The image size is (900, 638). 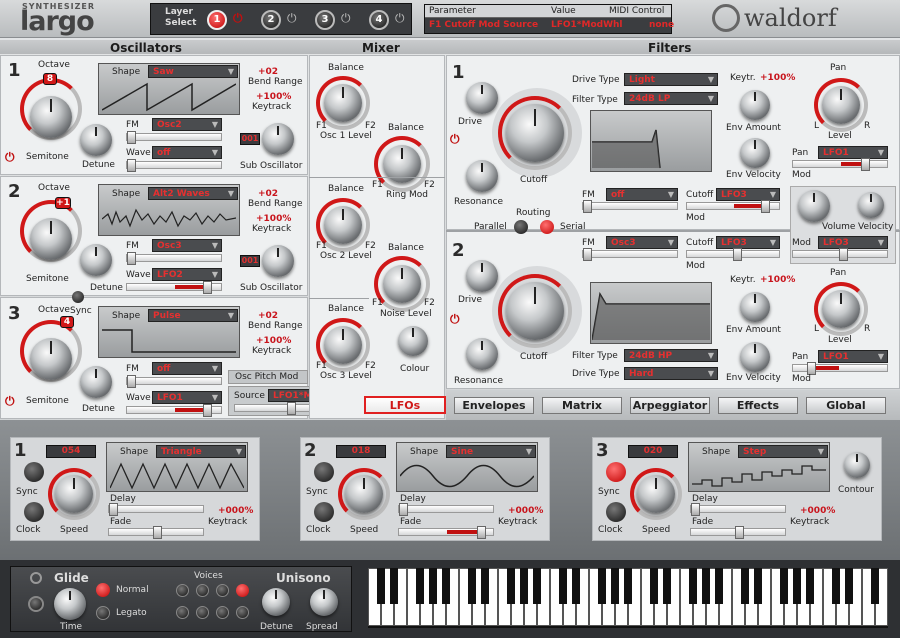 I want to click on layer-1-button: 1, so click(x=217, y=20).